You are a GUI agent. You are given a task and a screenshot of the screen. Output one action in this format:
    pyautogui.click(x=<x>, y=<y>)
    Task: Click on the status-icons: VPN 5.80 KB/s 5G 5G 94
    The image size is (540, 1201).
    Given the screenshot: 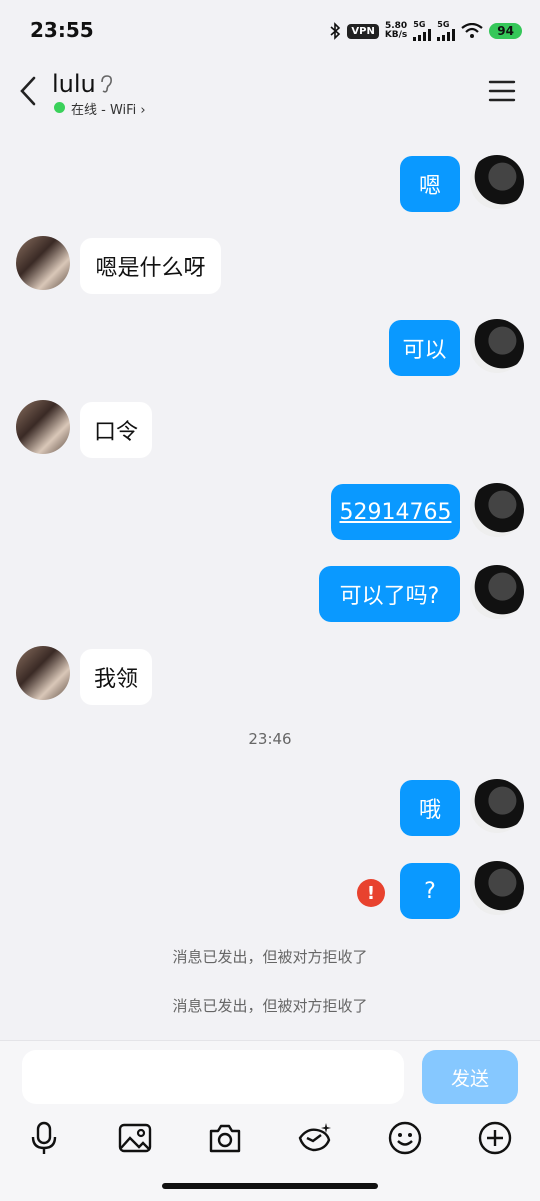 What is the action you would take?
    pyautogui.click(x=425, y=31)
    